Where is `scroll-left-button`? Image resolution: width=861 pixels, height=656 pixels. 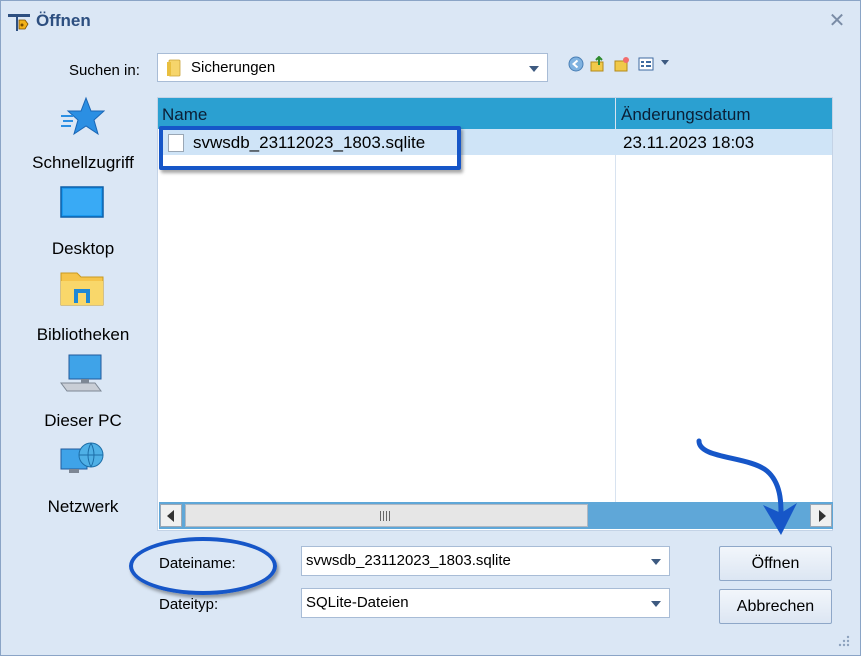 scroll-left-button is located at coordinates (171, 515).